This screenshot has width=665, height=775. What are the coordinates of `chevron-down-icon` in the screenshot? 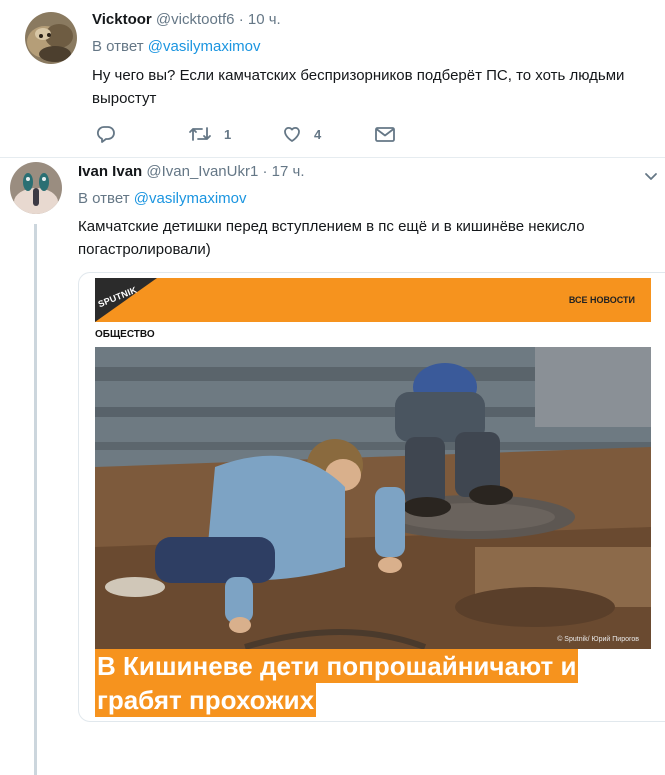 It's located at (651, 174).